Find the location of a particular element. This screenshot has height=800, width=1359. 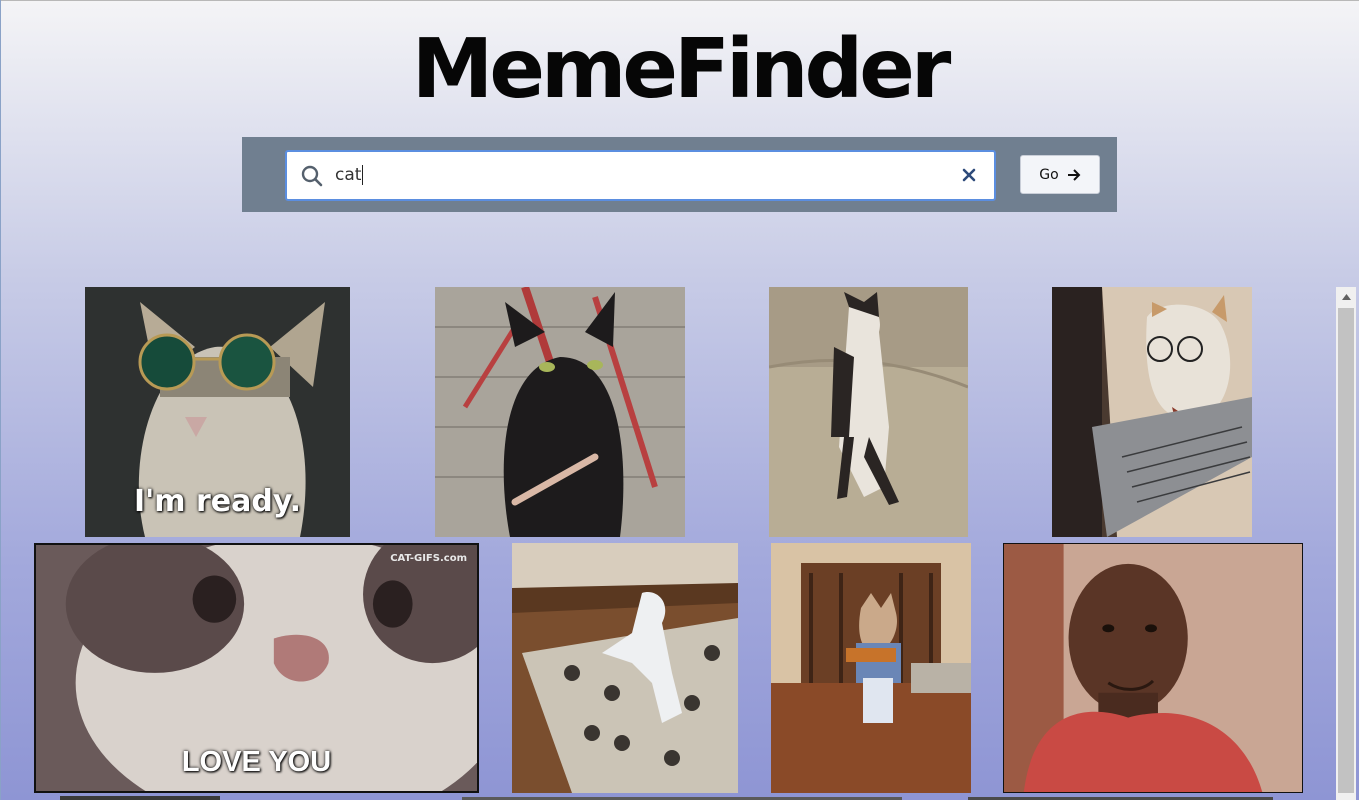

scrollbar-thumb is located at coordinates (1346, 550).